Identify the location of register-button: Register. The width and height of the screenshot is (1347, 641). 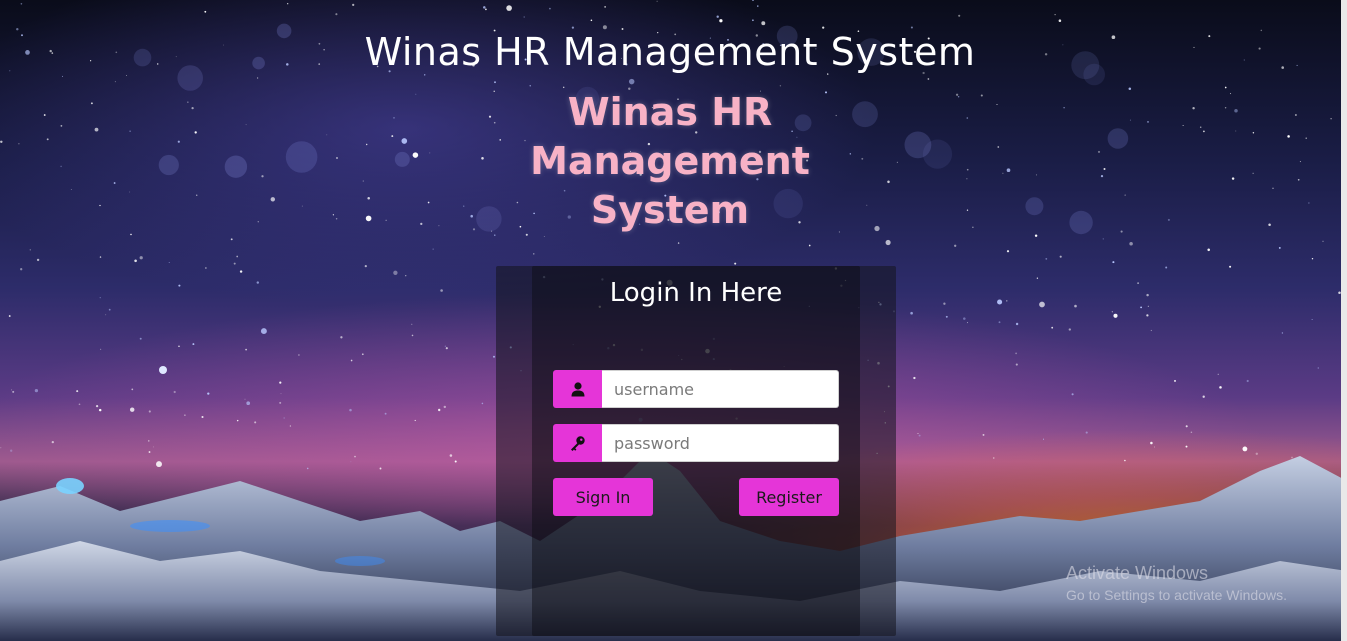
(789, 497).